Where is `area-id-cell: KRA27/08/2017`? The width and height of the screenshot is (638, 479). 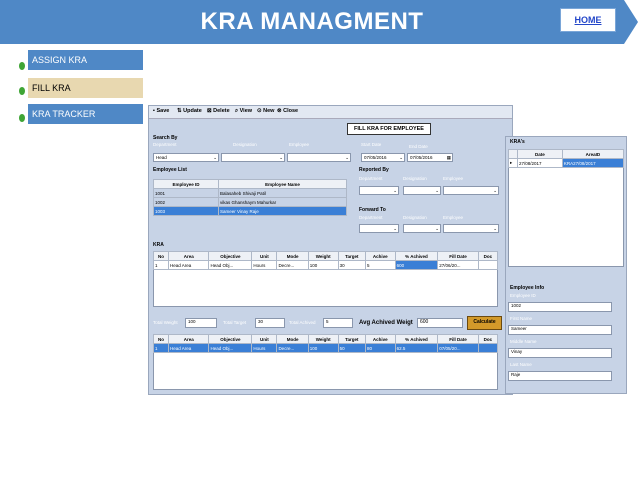 area-id-cell: KRA27/08/2017 is located at coordinates (593, 163).